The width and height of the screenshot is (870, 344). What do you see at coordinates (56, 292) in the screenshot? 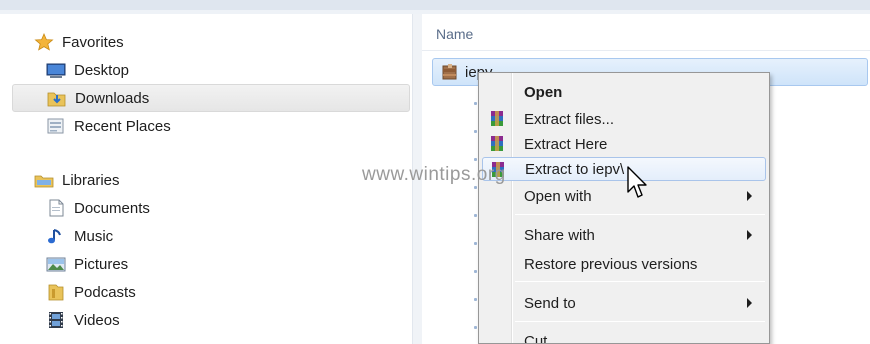
I see `podcast-folder-icon` at bounding box center [56, 292].